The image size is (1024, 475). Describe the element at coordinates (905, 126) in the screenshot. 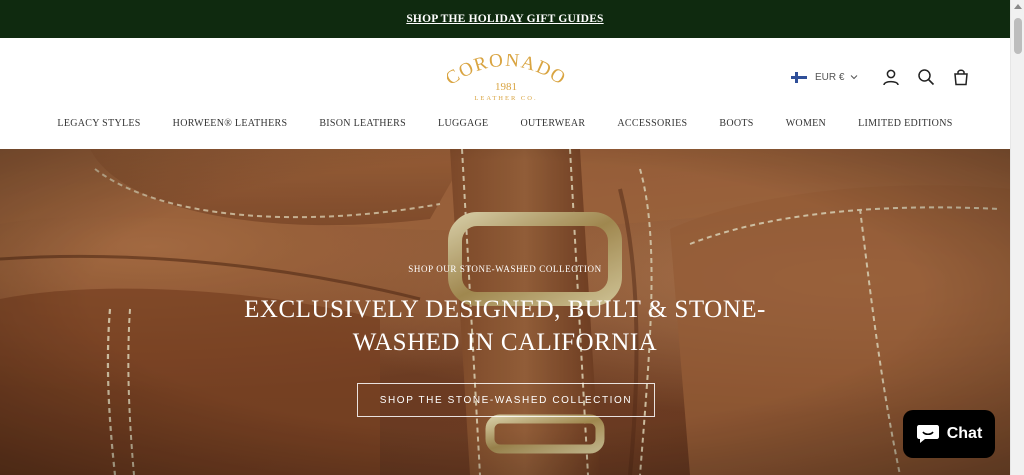

I see `nav-item-limited-editions: LIMITED EDITIONS` at that location.